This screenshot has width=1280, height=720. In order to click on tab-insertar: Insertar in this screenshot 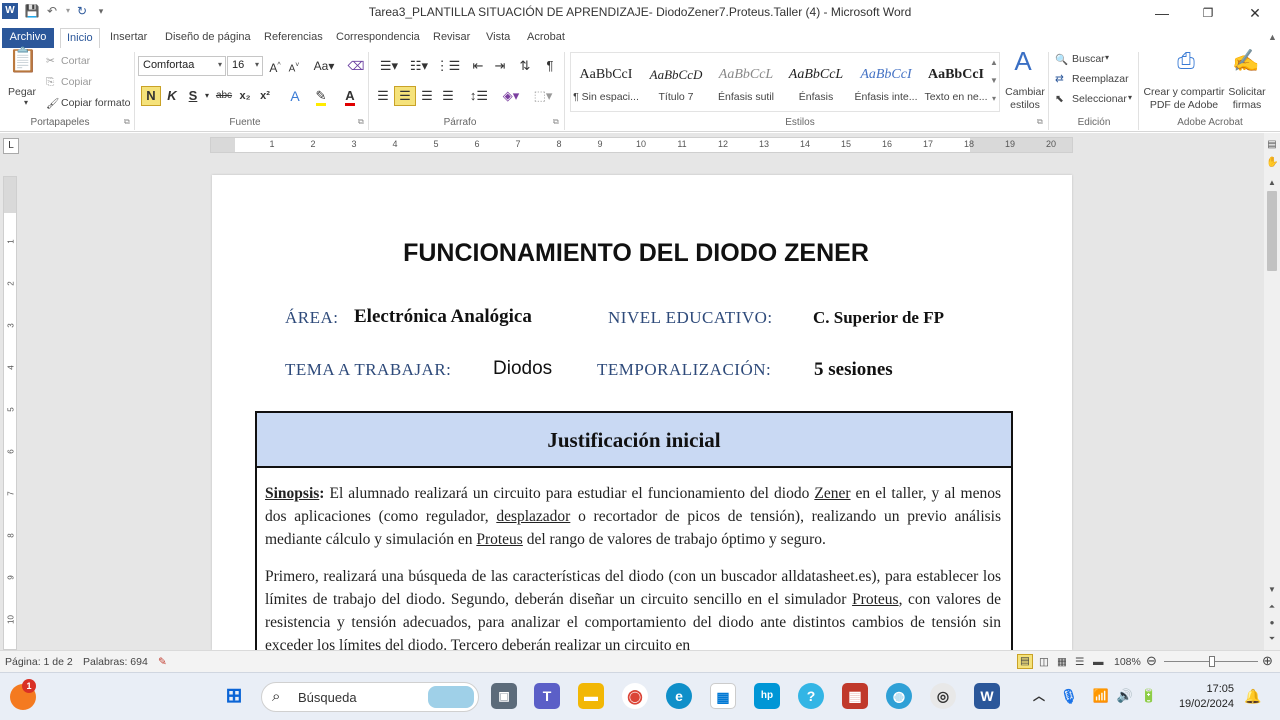, I will do `click(128, 38)`.